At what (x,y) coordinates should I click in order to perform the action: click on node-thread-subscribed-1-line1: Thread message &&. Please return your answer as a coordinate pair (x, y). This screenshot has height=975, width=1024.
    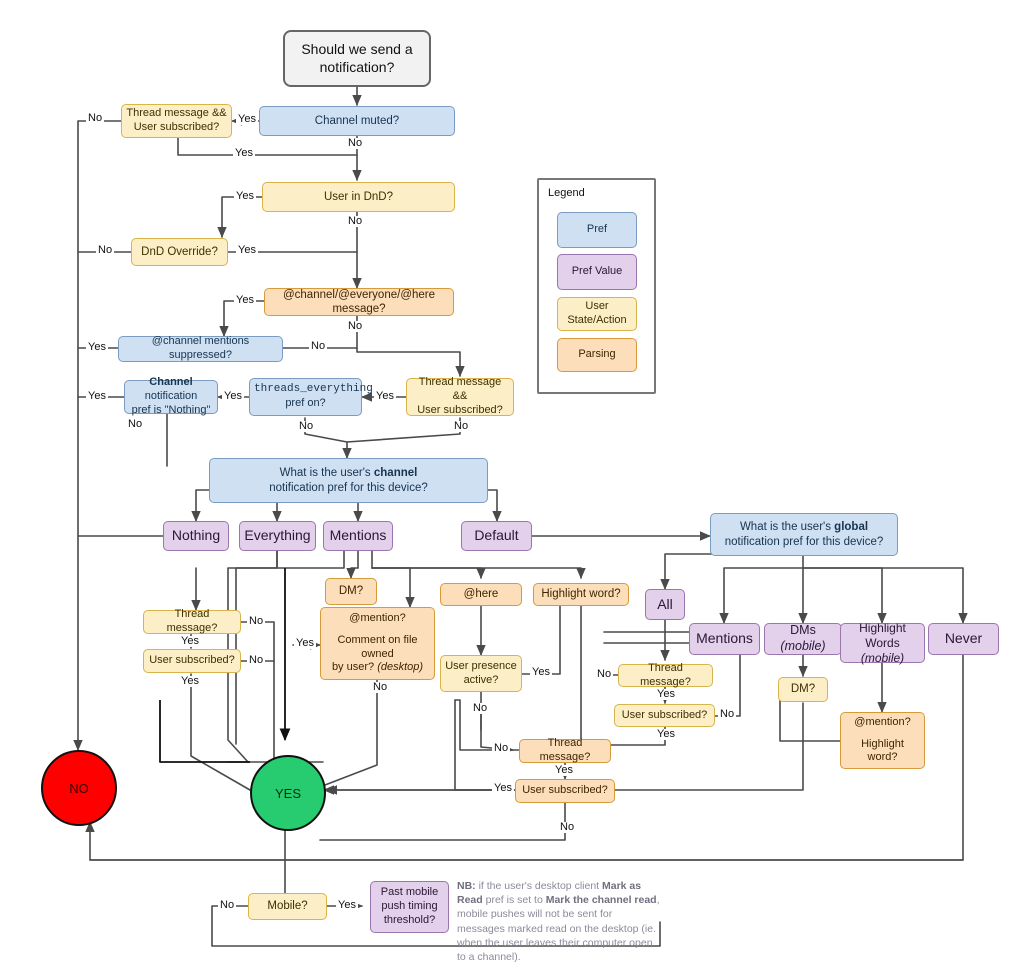
    Looking at the image, I should click on (176, 113).